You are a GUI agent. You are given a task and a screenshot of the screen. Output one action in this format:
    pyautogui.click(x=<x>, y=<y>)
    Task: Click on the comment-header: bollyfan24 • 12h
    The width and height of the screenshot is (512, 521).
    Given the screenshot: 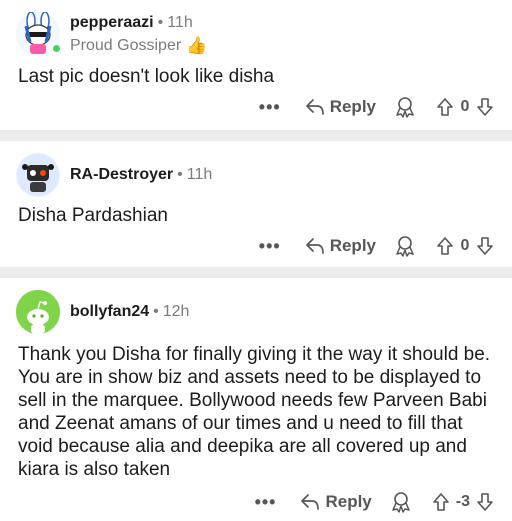 What is the action you would take?
    pyautogui.click(x=102, y=312)
    